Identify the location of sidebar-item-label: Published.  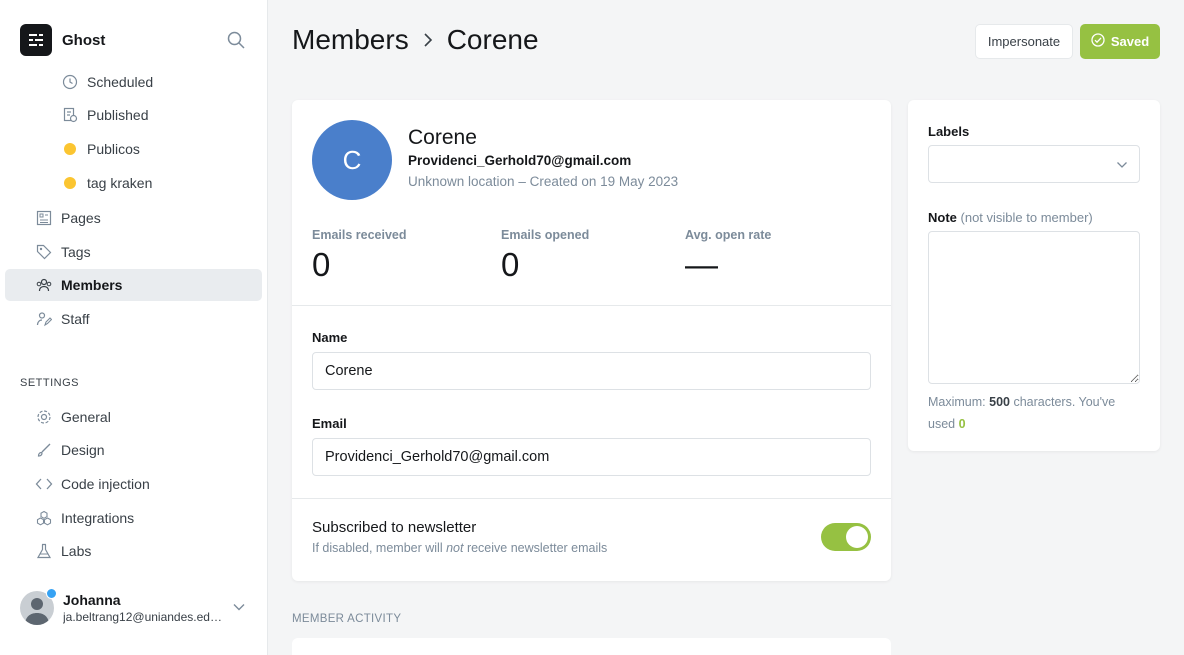
(118, 115).